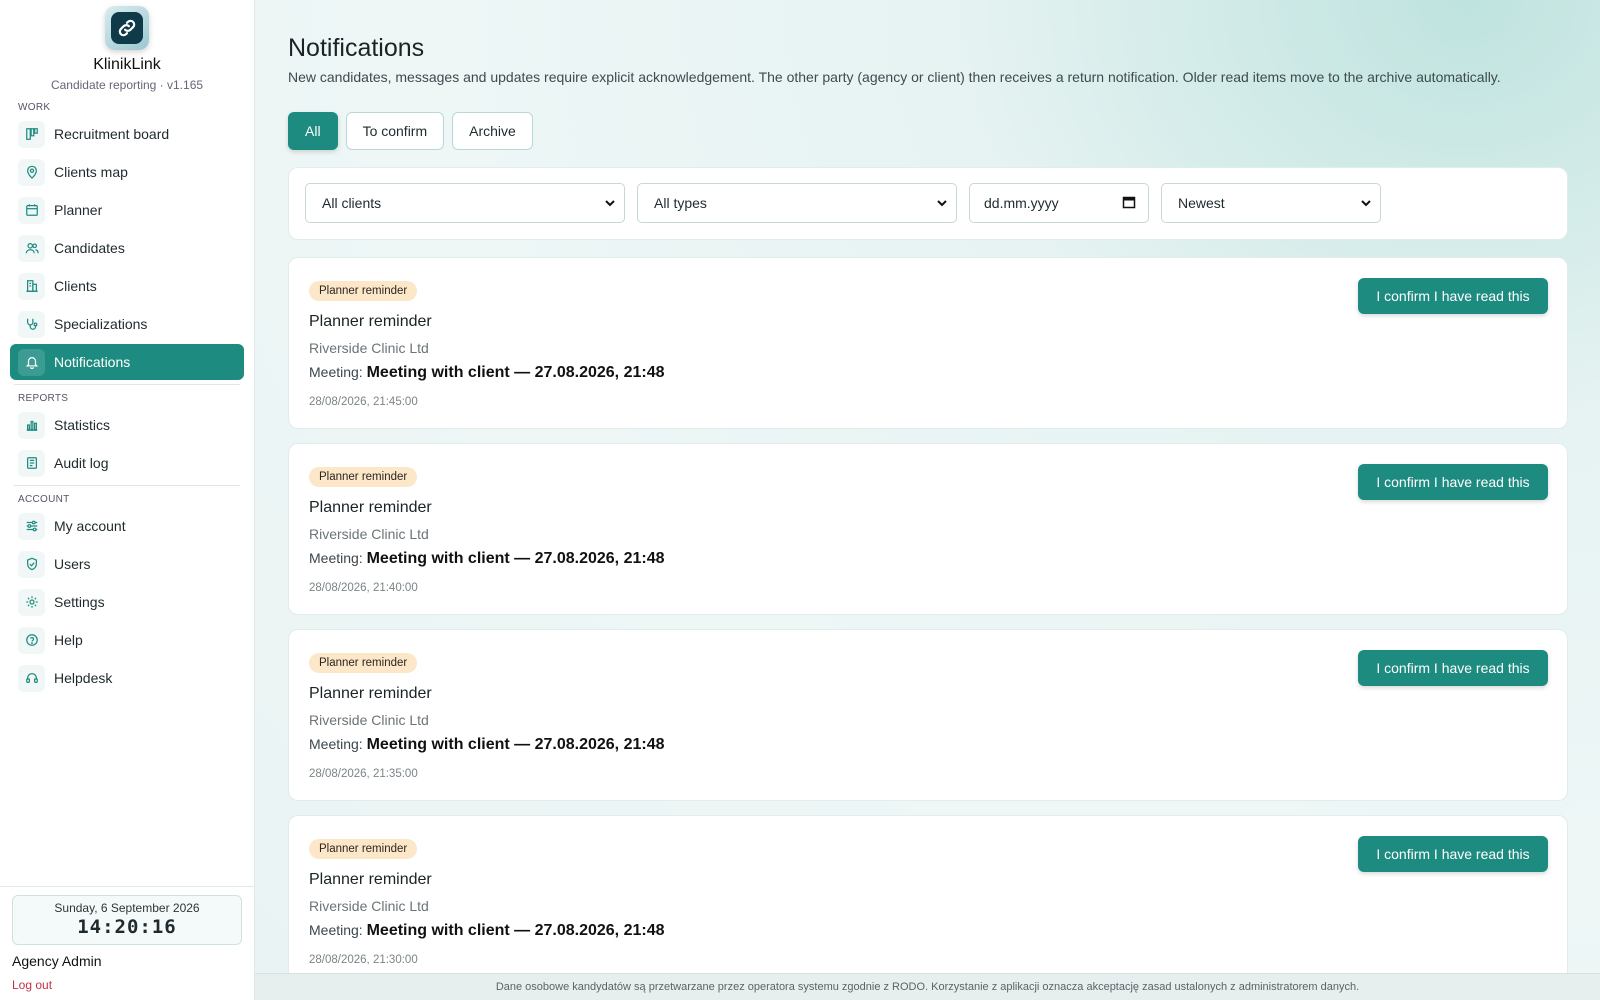 The width and height of the screenshot is (1600, 1000). I want to click on sidebar-item-specializations: Specializations, so click(127, 324).